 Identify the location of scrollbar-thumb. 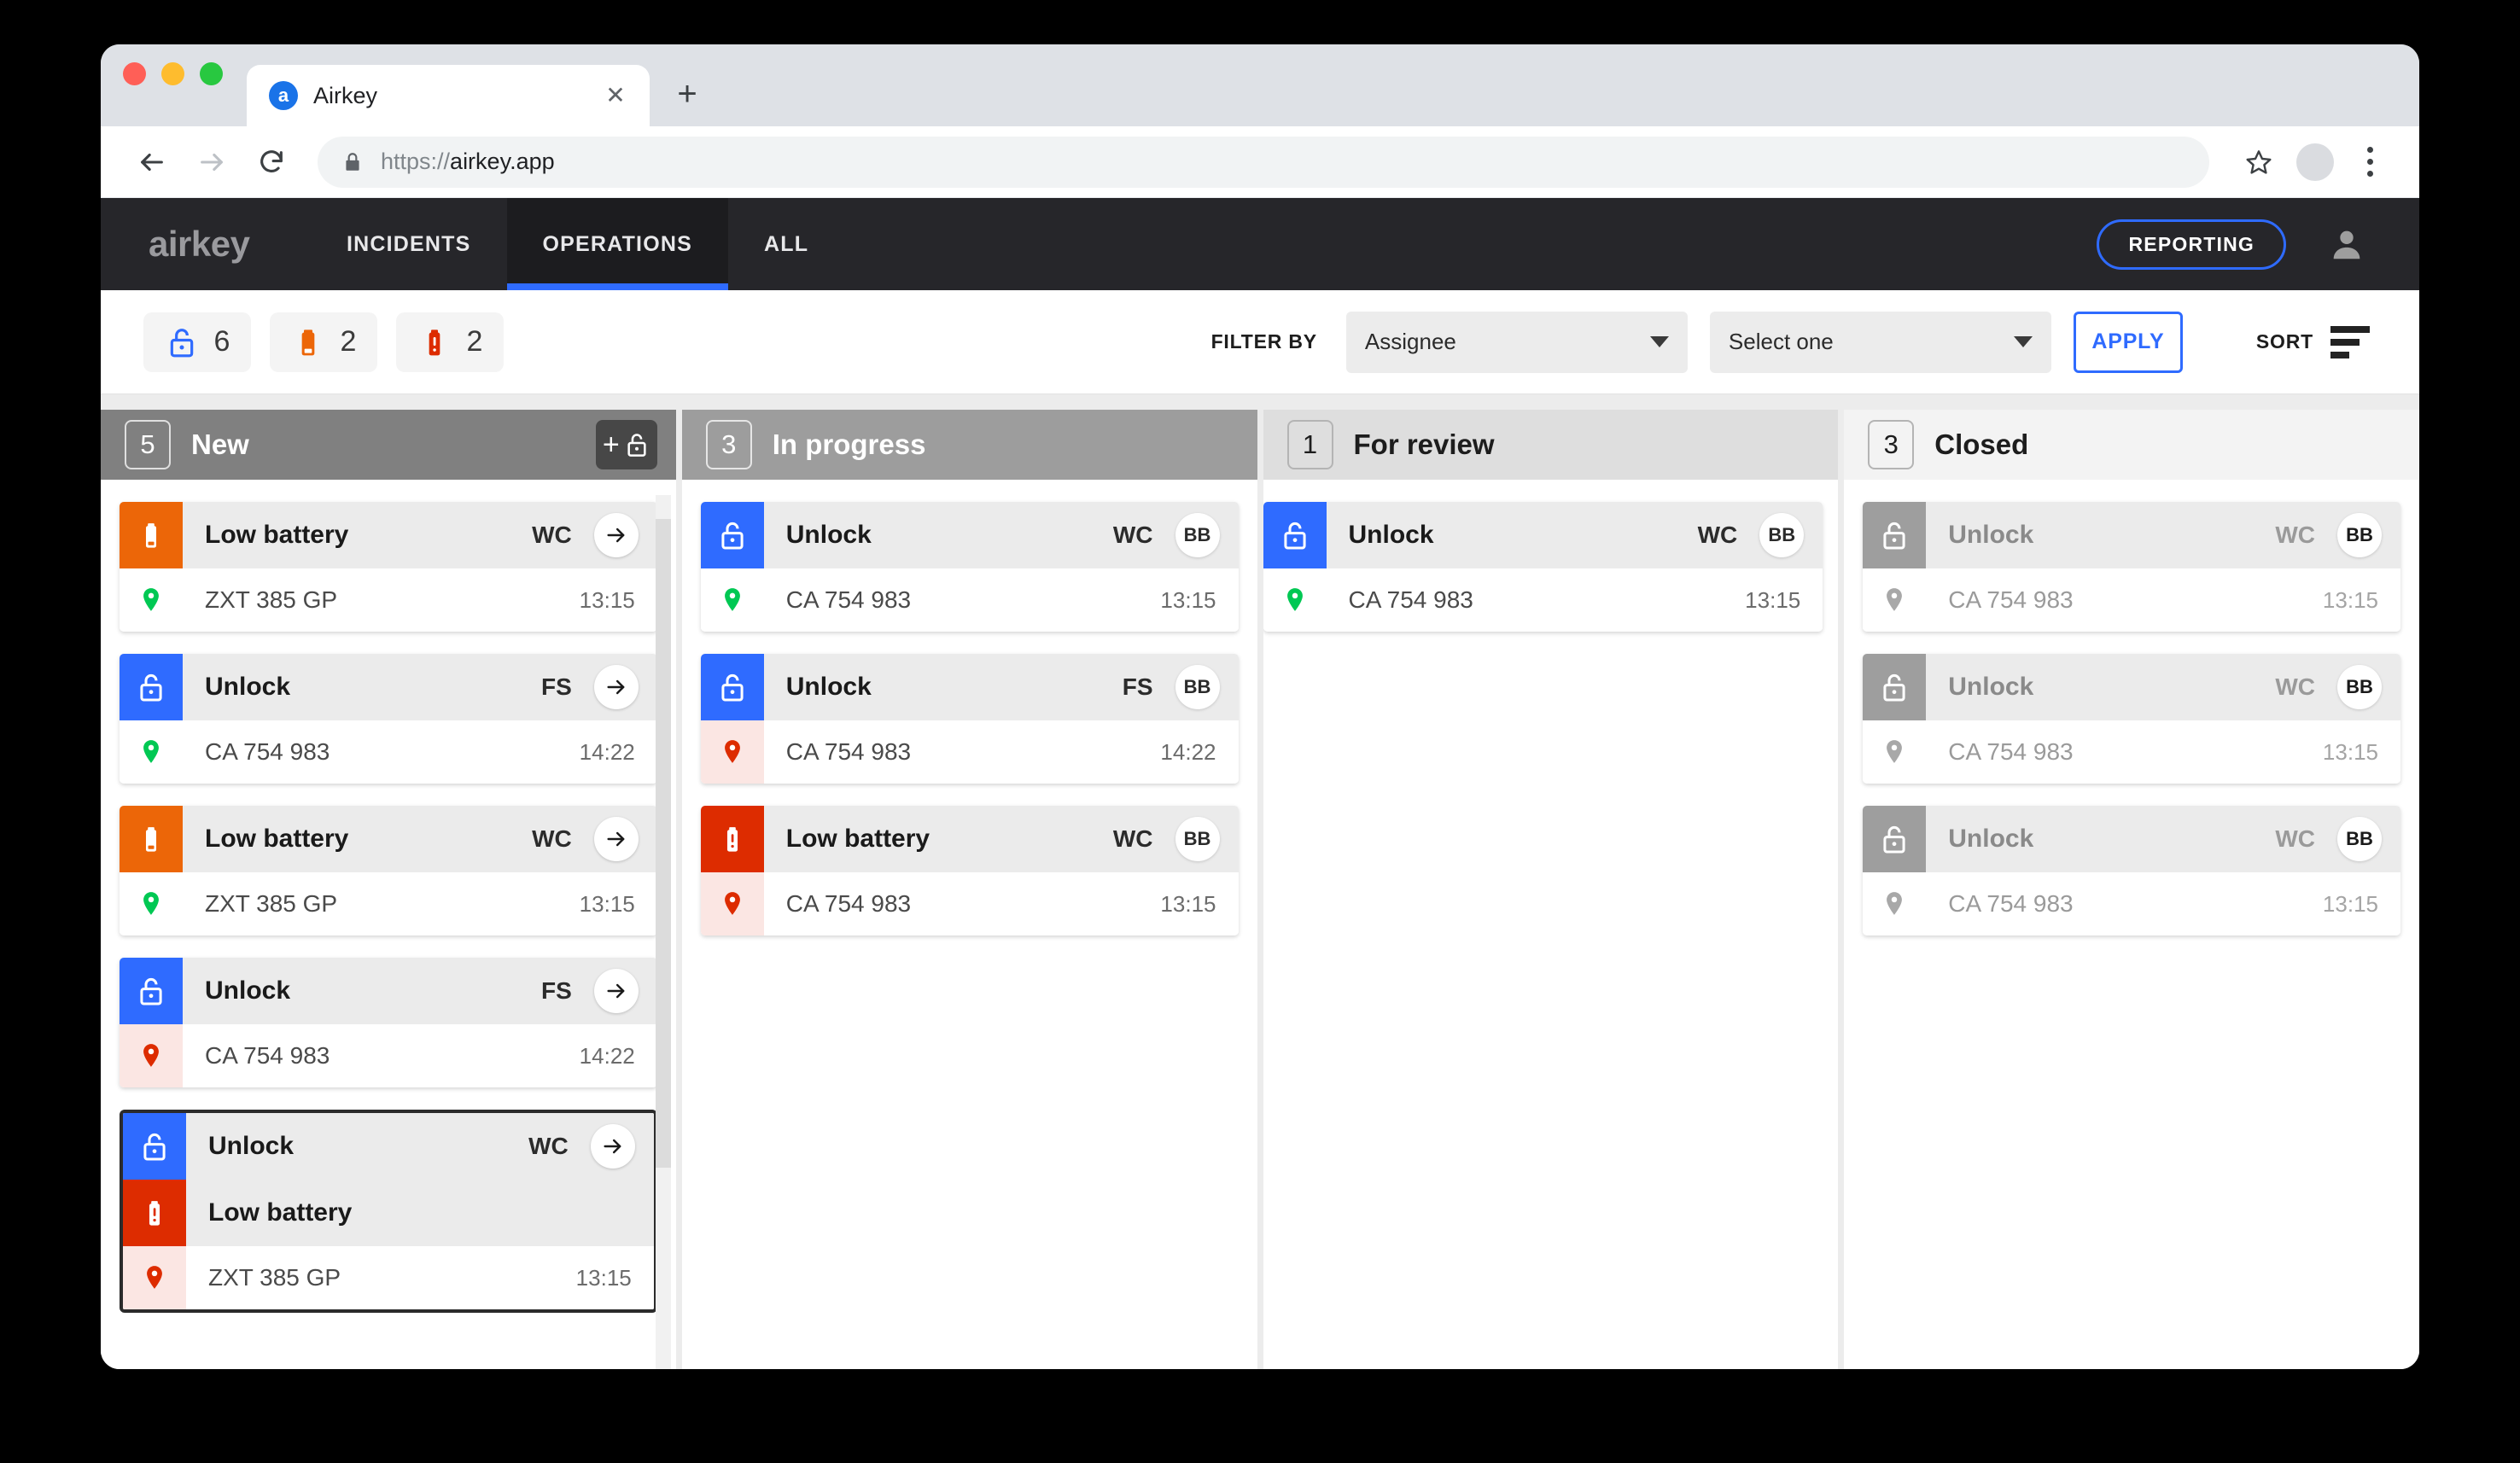
(663, 844).